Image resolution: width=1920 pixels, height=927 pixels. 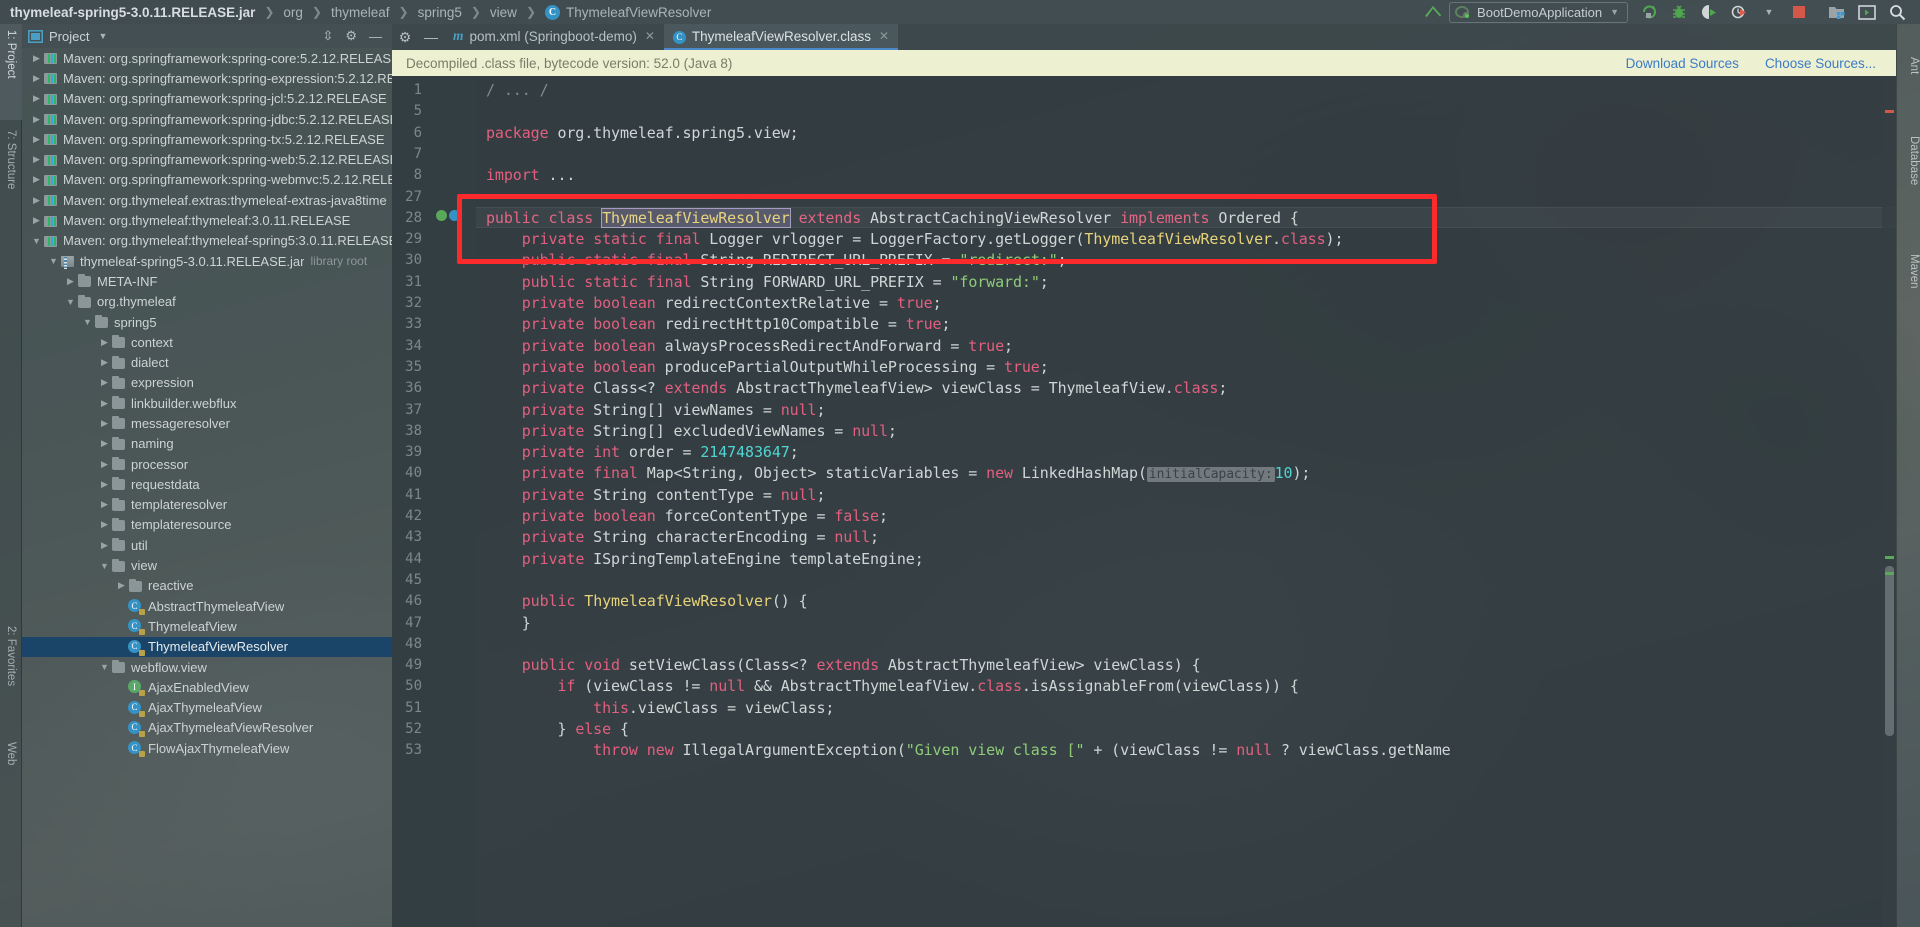 What do you see at coordinates (207, 302) in the screenshot?
I see `tree-row: ▼ org.thymeleaf` at bounding box center [207, 302].